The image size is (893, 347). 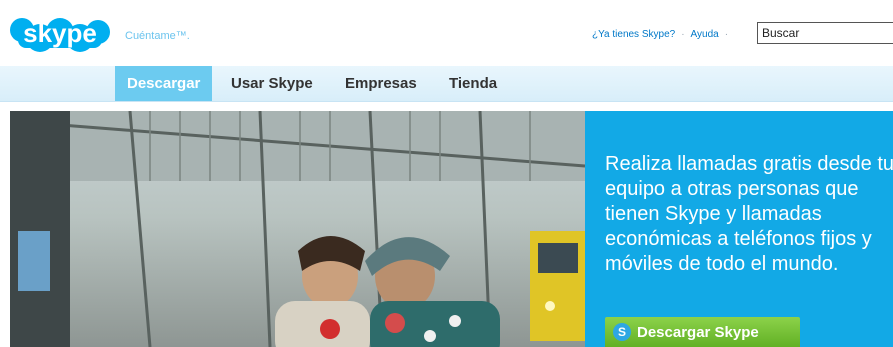 I want to click on have-skype-link: ¿Ya tienes Skype?, so click(x=633, y=34).